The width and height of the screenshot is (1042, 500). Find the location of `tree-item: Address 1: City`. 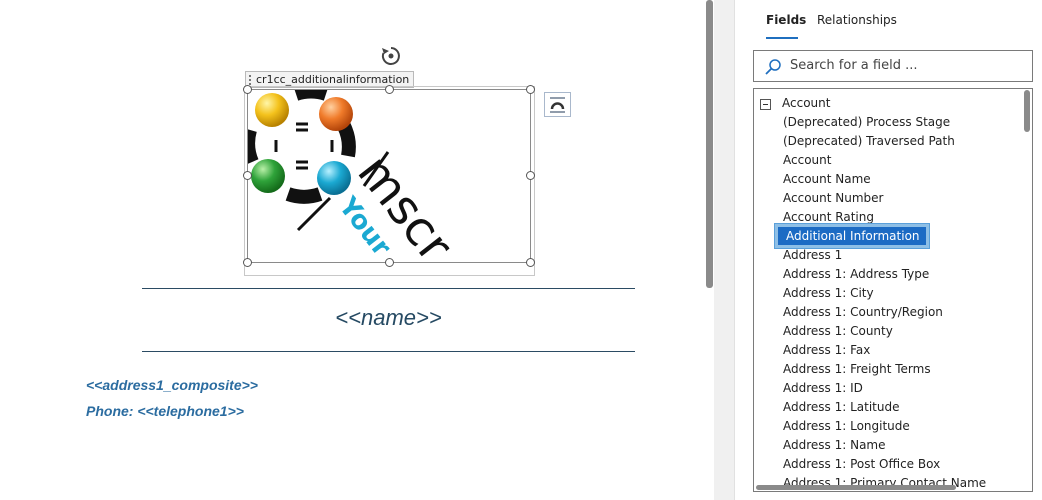

tree-item: Address 1: City is located at coordinates (828, 293).